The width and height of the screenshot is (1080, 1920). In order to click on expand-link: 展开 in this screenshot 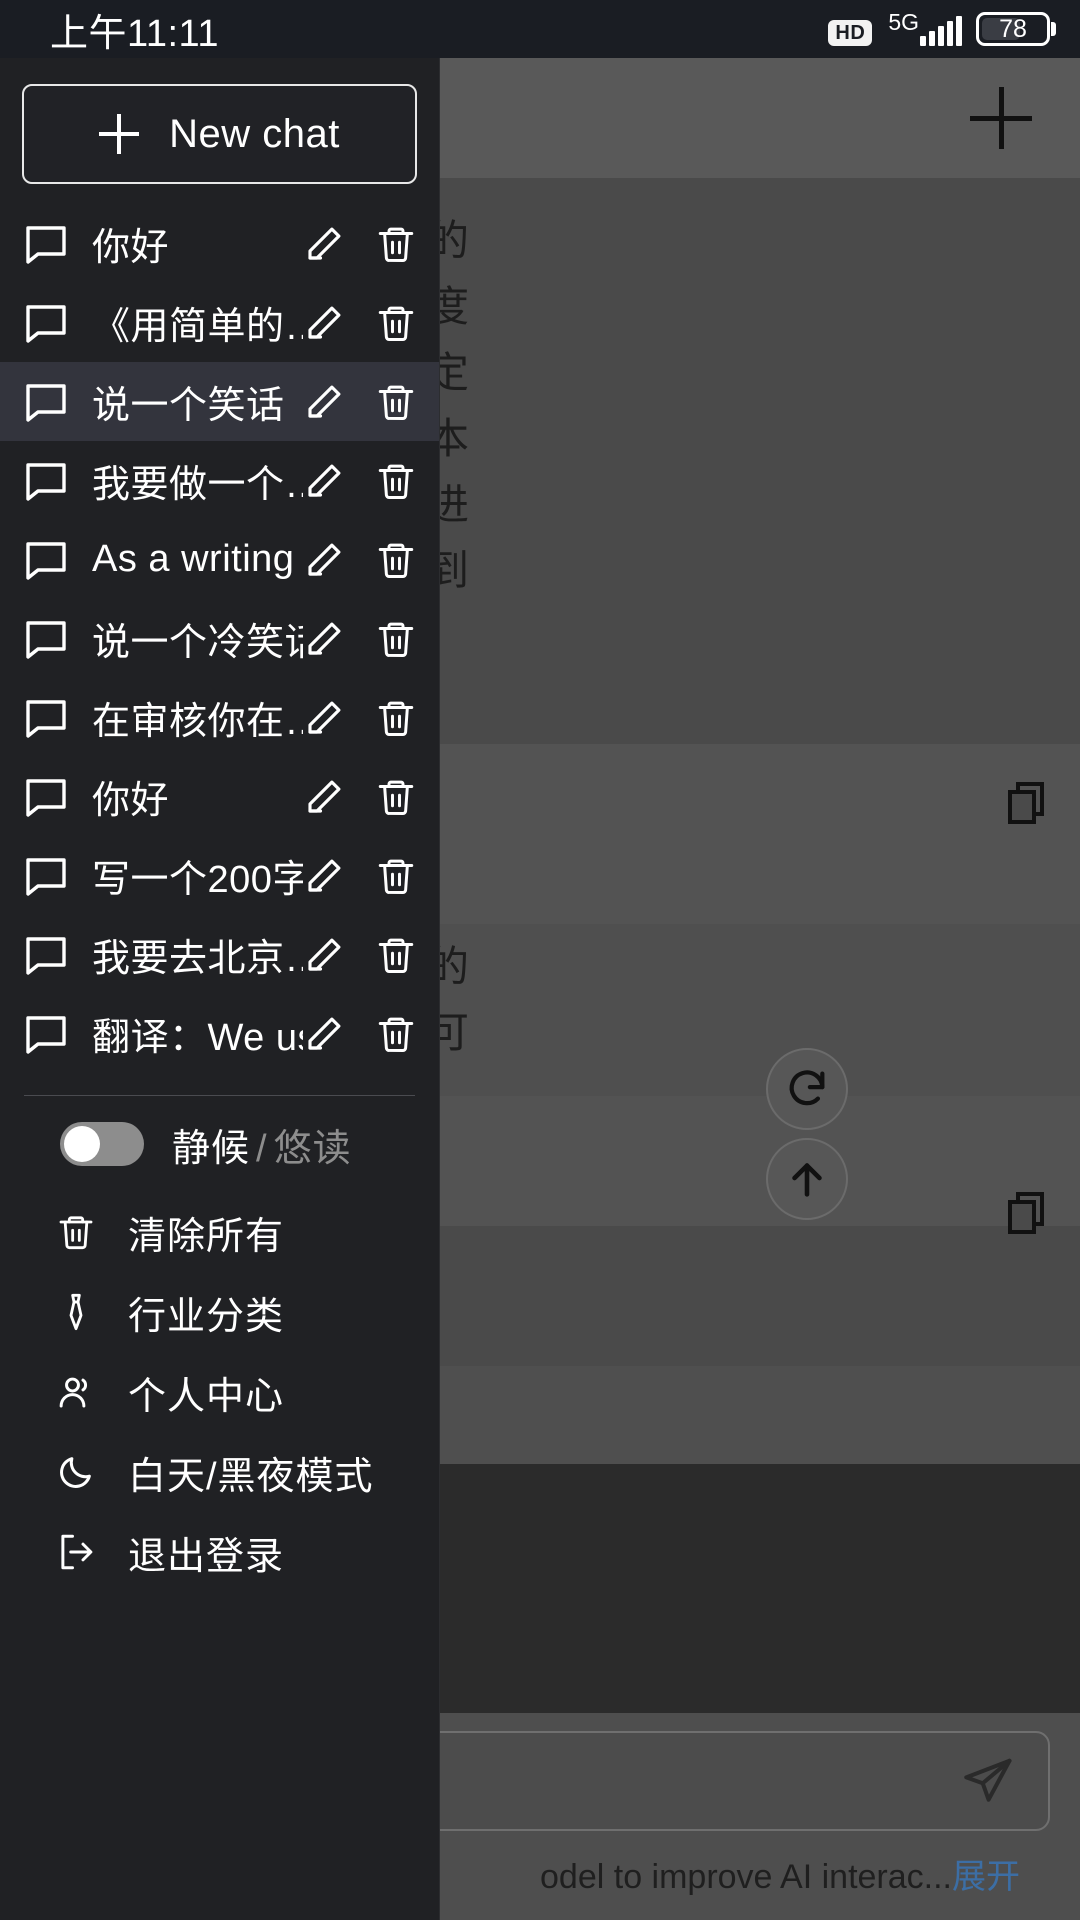, I will do `click(986, 1877)`.